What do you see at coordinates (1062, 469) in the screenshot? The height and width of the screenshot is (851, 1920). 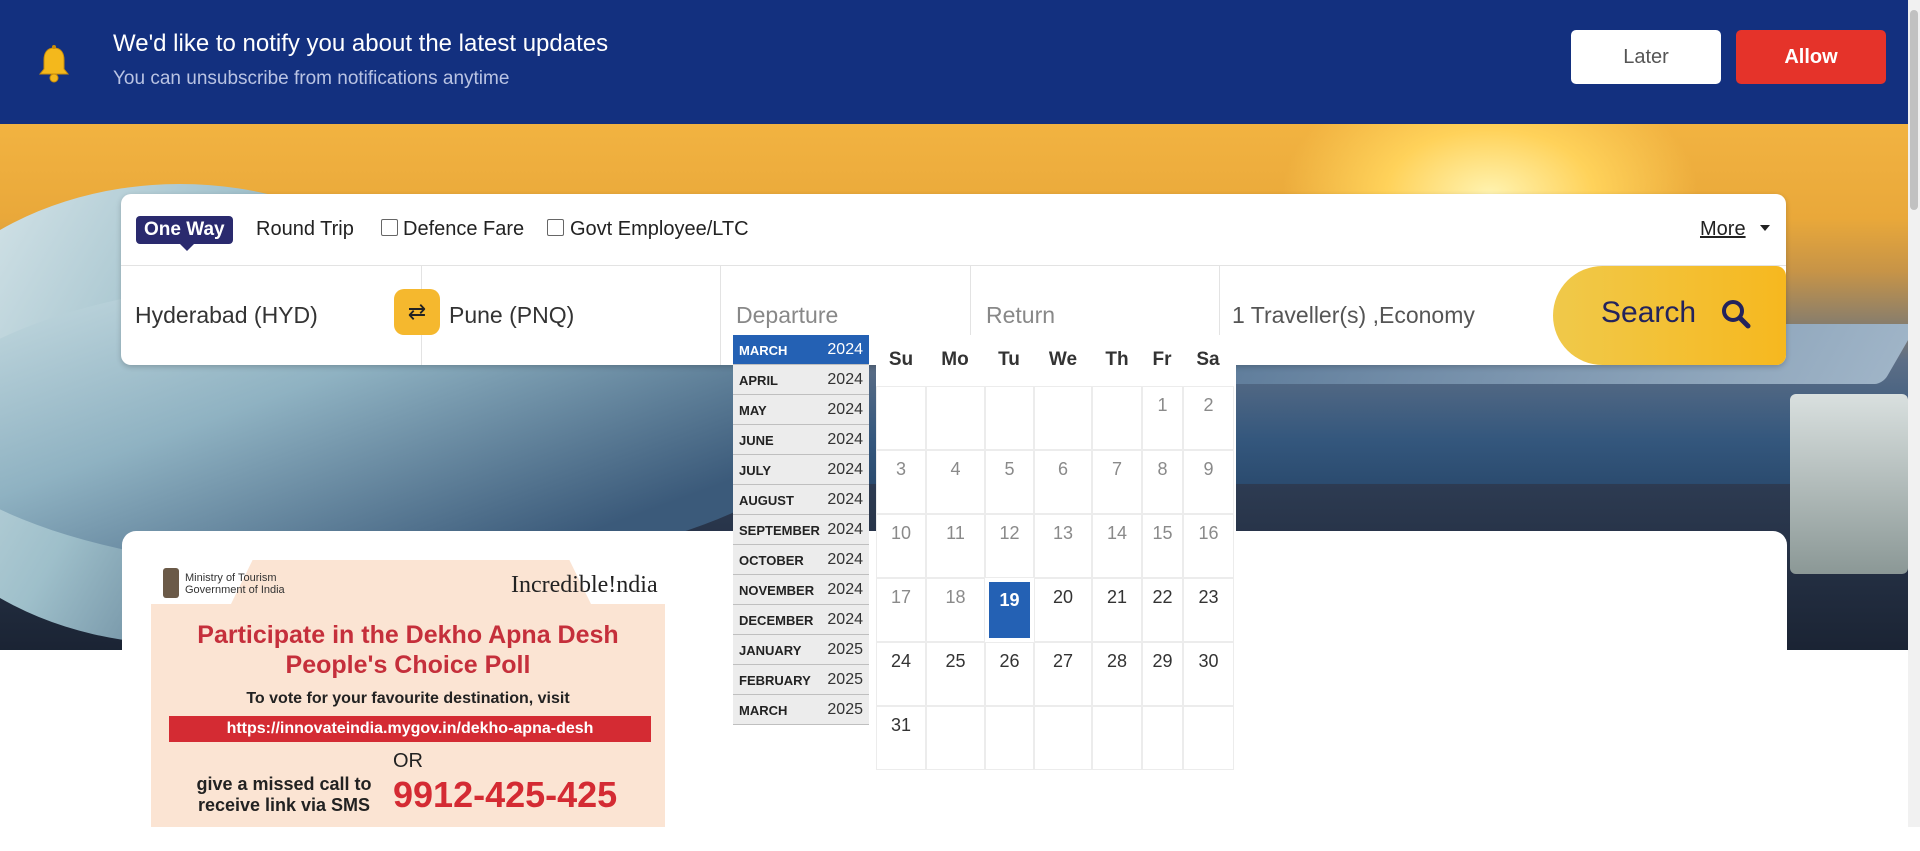 I see `day-number: 6` at bounding box center [1062, 469].